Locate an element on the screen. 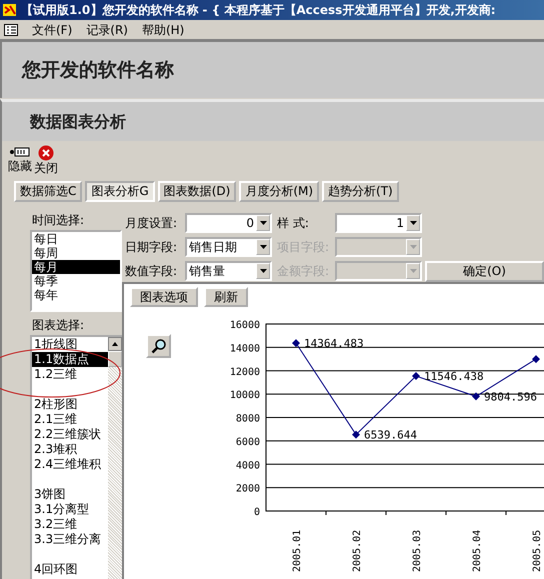  x-axis-label: 2005.02 is located at coordinates (357, 551).